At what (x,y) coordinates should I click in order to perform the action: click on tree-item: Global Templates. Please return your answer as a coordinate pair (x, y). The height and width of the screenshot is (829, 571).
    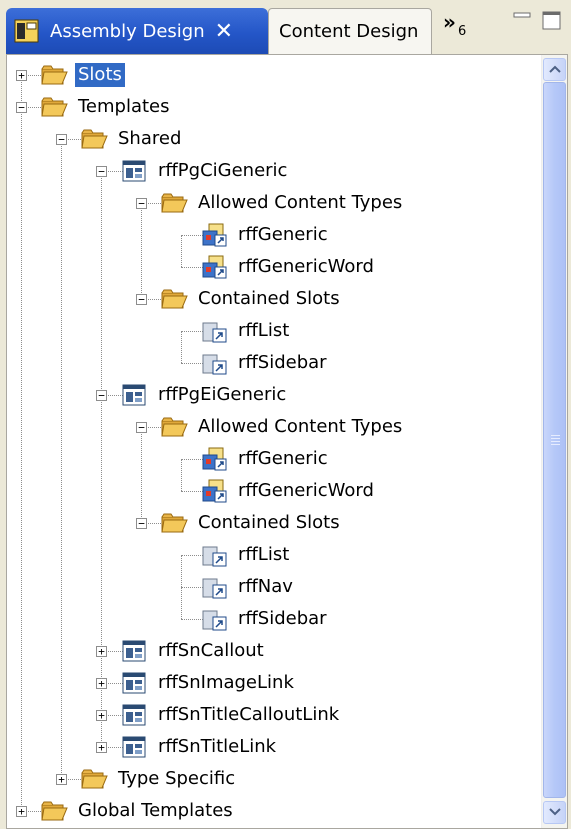
    Looking at the image, I should click on (138, 811).